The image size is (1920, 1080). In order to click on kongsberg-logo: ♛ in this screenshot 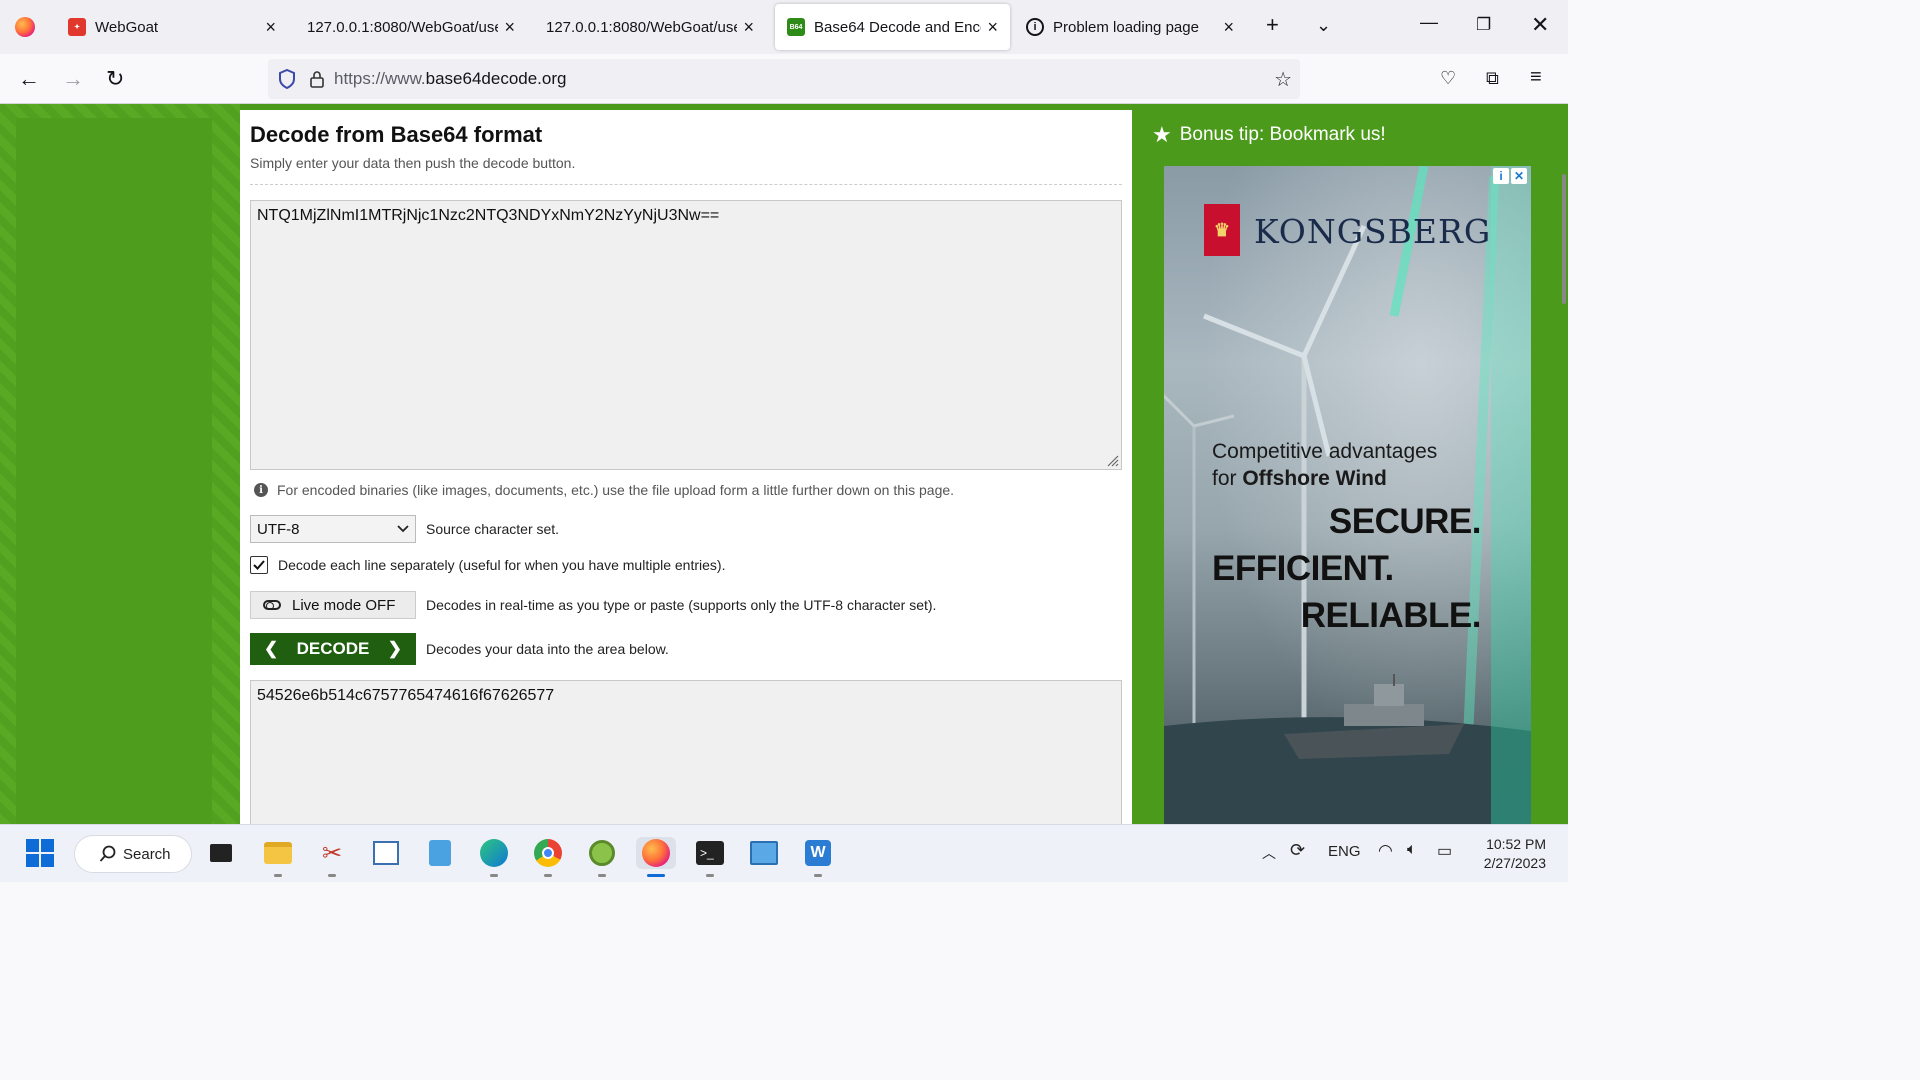, I will do `click(1222, 230)`.